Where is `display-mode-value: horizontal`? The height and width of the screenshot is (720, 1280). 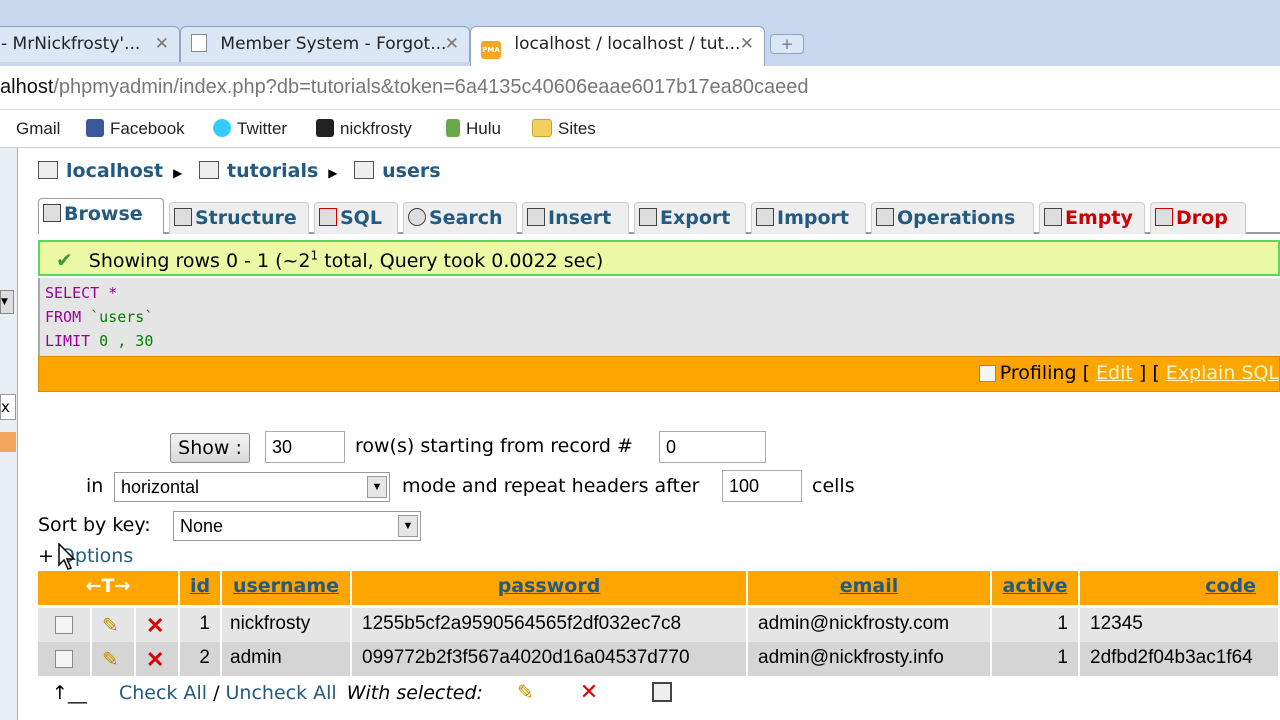
display-mode-value: horizontal is located at coordinates (160, 487).